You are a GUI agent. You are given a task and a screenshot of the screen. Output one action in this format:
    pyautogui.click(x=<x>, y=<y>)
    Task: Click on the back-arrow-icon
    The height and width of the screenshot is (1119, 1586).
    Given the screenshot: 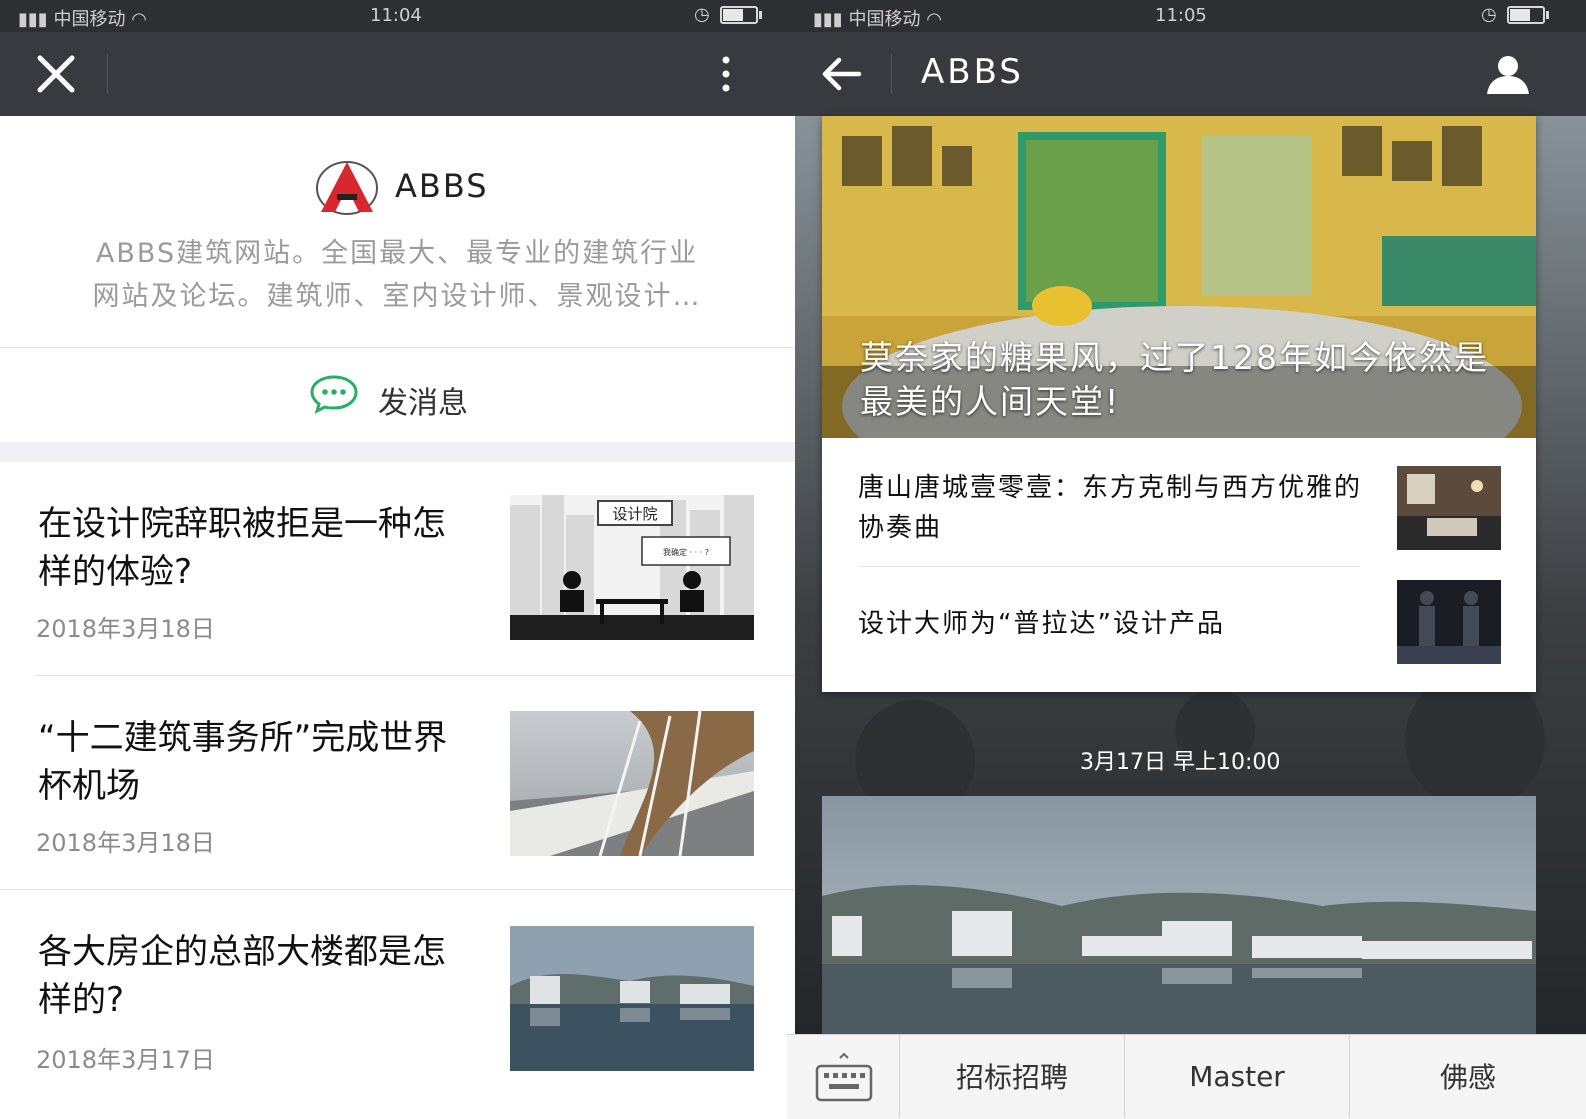 What is the action you would take?
    pyautogui.click(x=841, y=74)
    